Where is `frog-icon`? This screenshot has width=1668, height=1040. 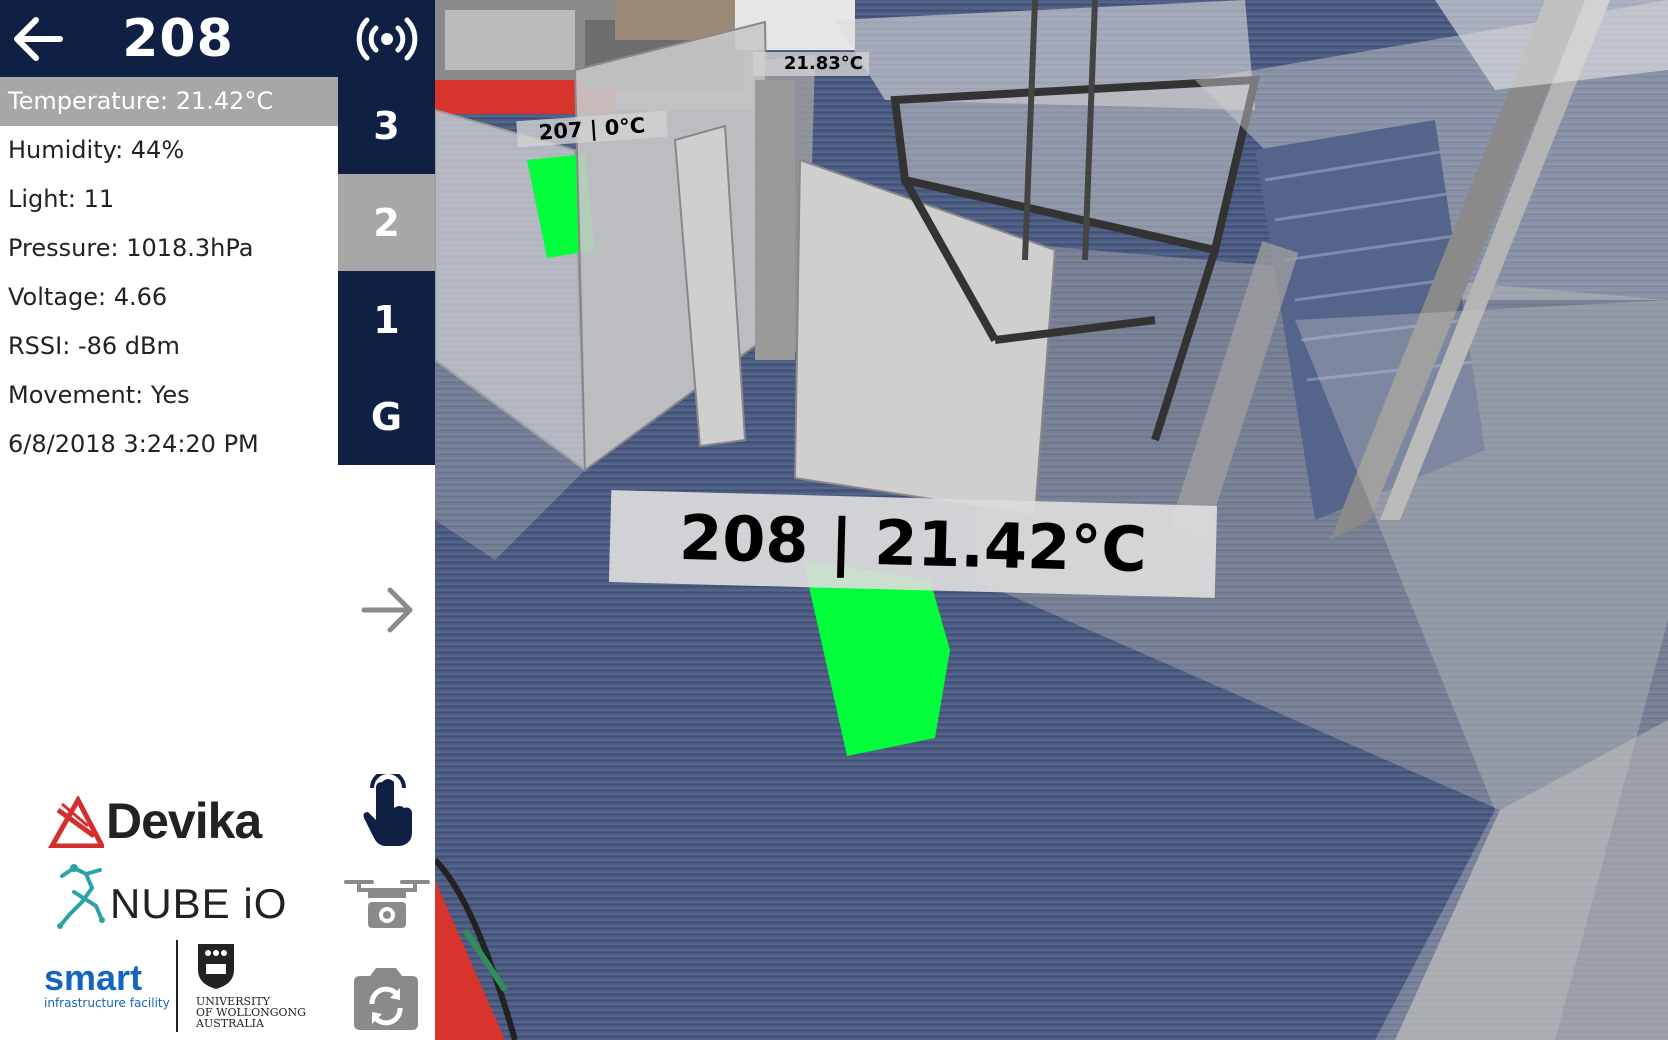
frog-icon is located at coordinates (81, 896).